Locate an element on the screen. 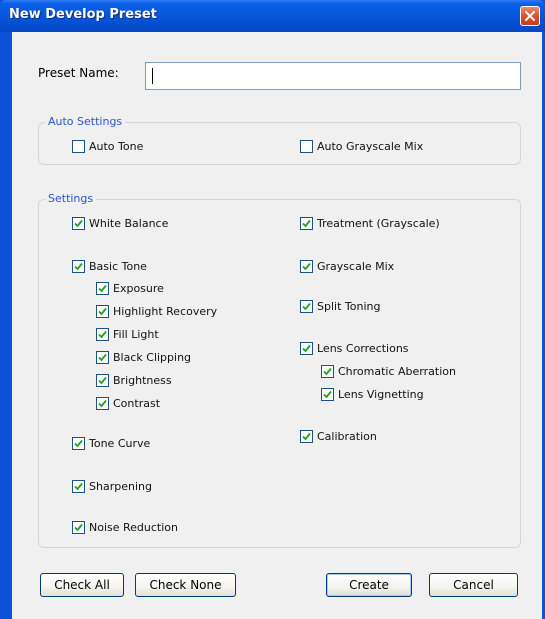 The width and height of the screenshot is (545, 619). checkbox-label: Brightness is located at coordinates (142, 380).